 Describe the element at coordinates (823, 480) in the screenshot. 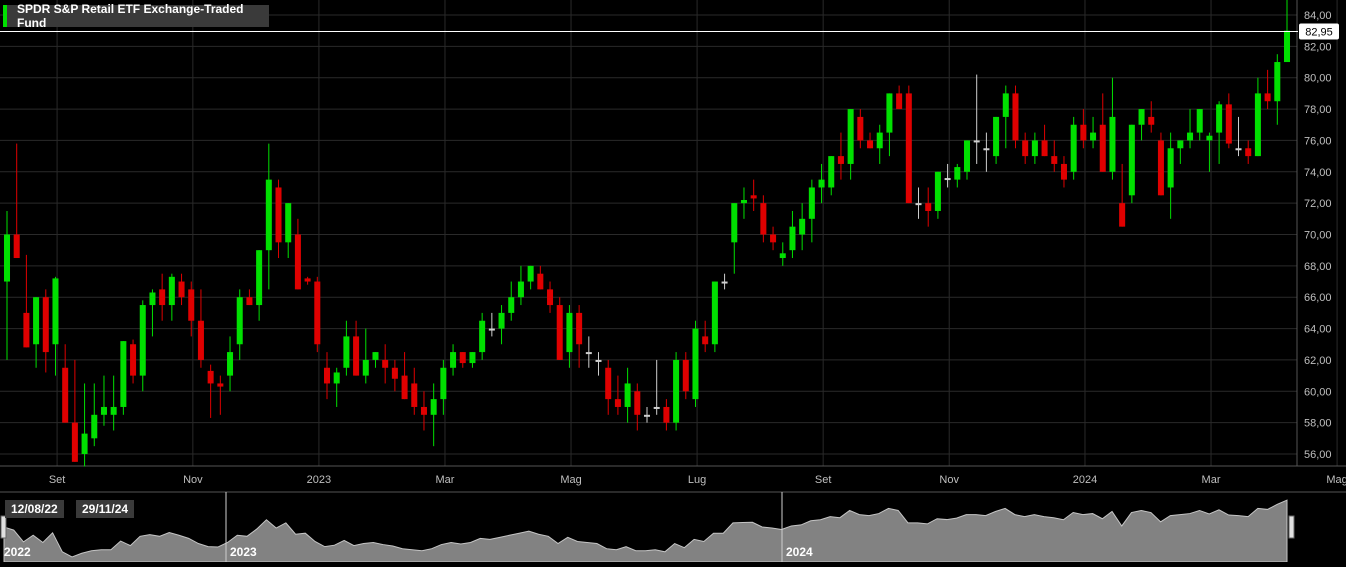

I see `x-tick-label: Set` at that location.